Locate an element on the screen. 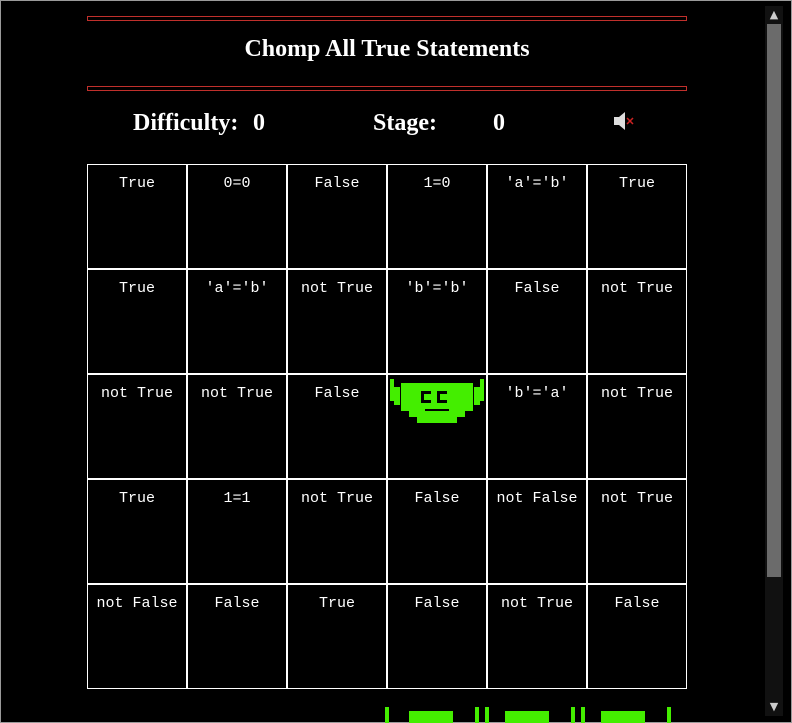 The image size is (792, 723). game-title: Chomp All True Statements is located at coordinates (387, 49).